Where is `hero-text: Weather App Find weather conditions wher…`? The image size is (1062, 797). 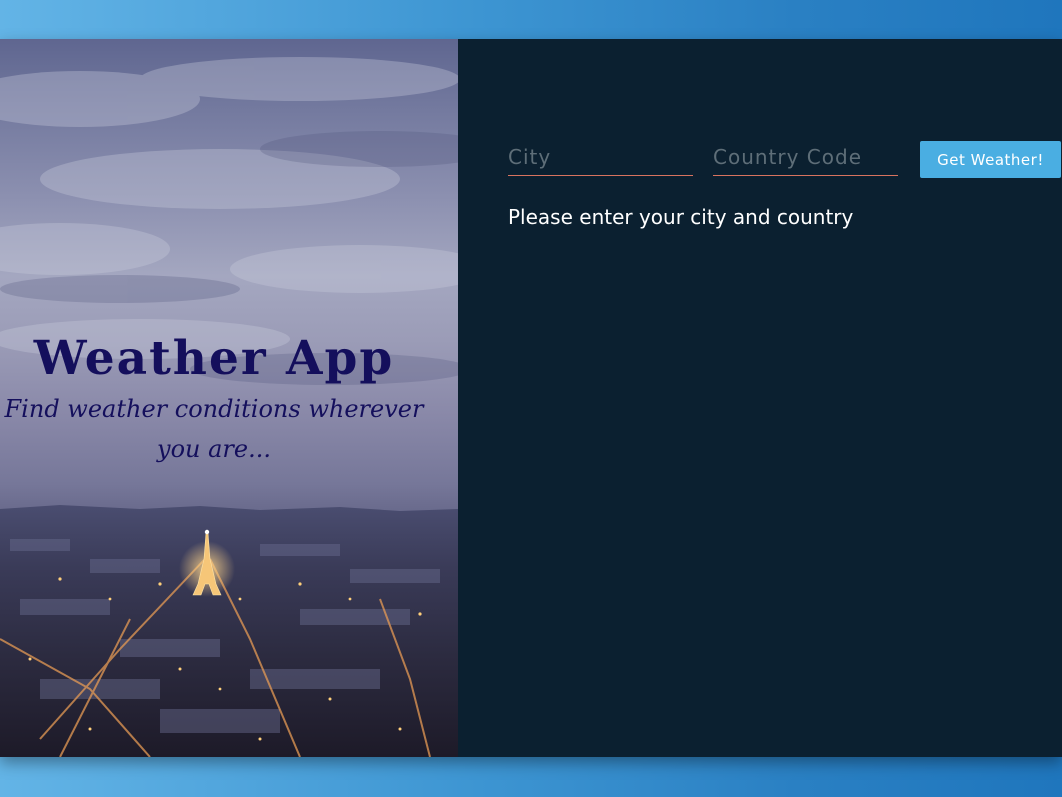 hero-text: Weather App Find weather conditions wher… is located at coordinates (214, 399).